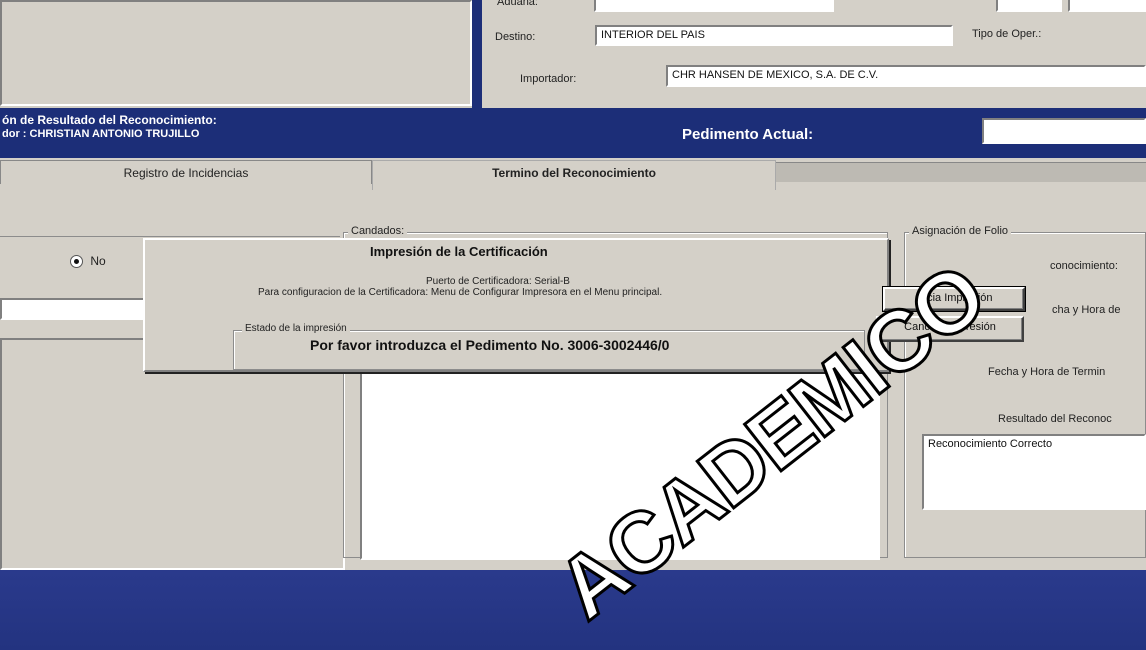 The height and width of the screenshot is (650, 1146). Describe the element at coordinates (714, 6) in the screenshot. I see `aduana-field` at that location.